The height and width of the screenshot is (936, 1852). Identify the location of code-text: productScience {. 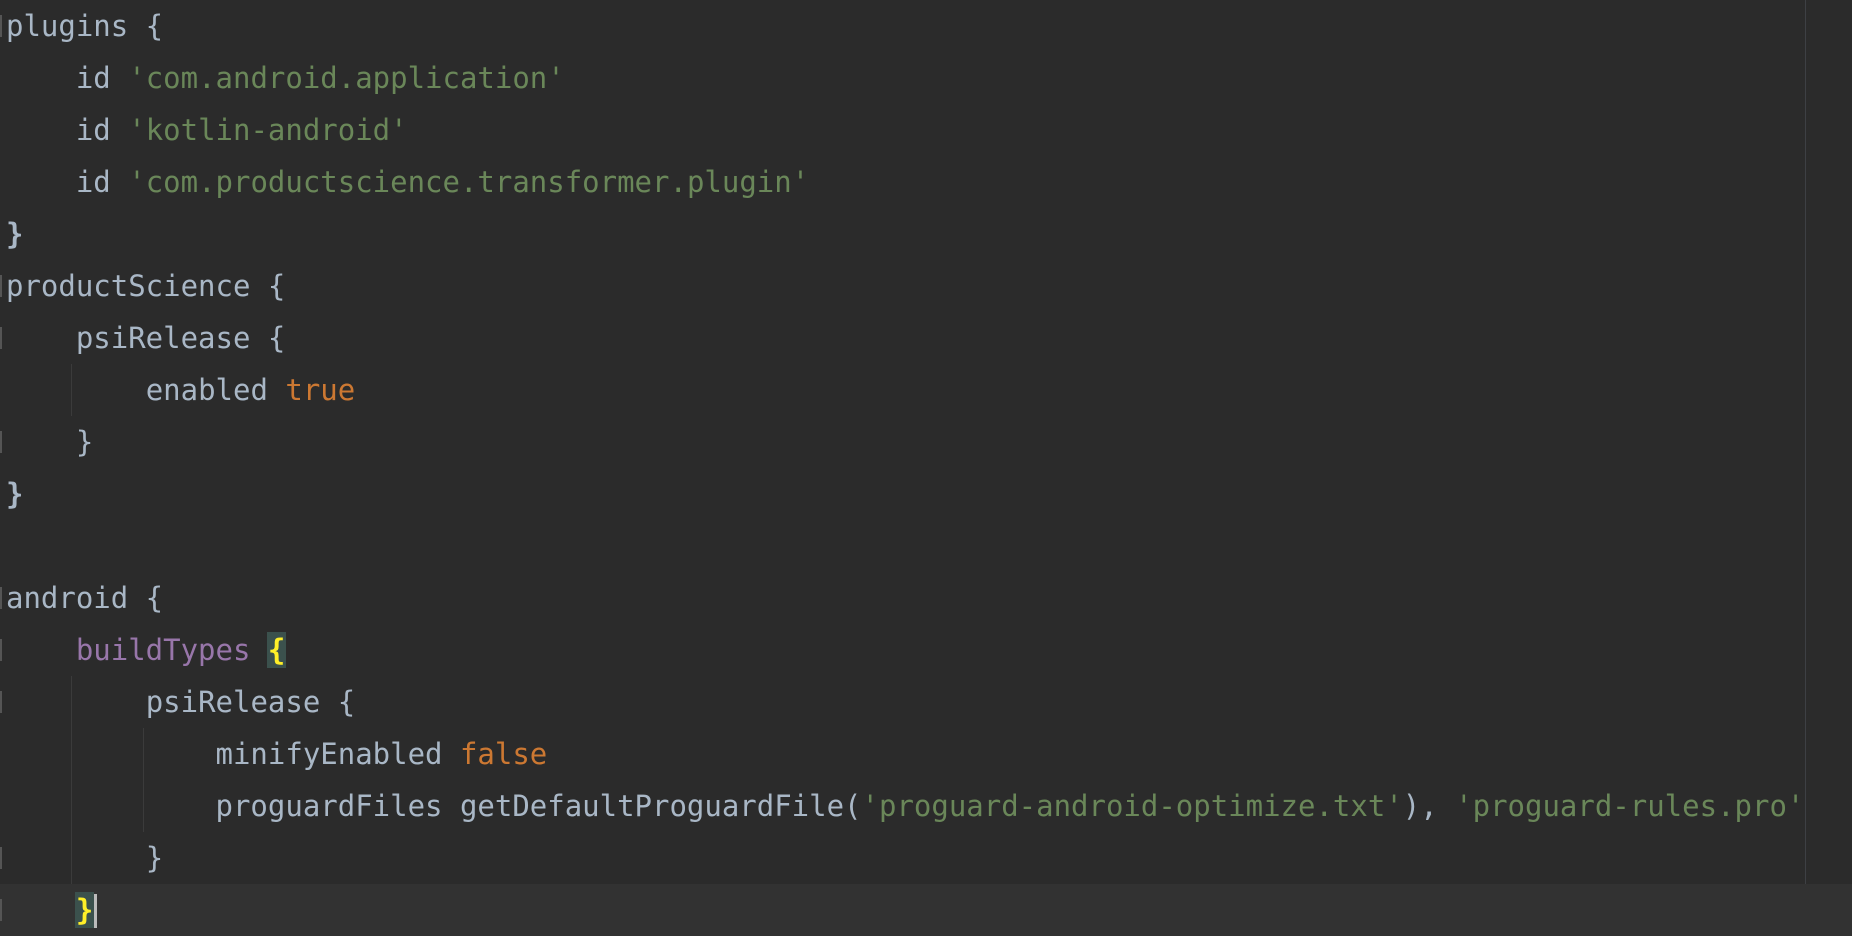
(146, 286).